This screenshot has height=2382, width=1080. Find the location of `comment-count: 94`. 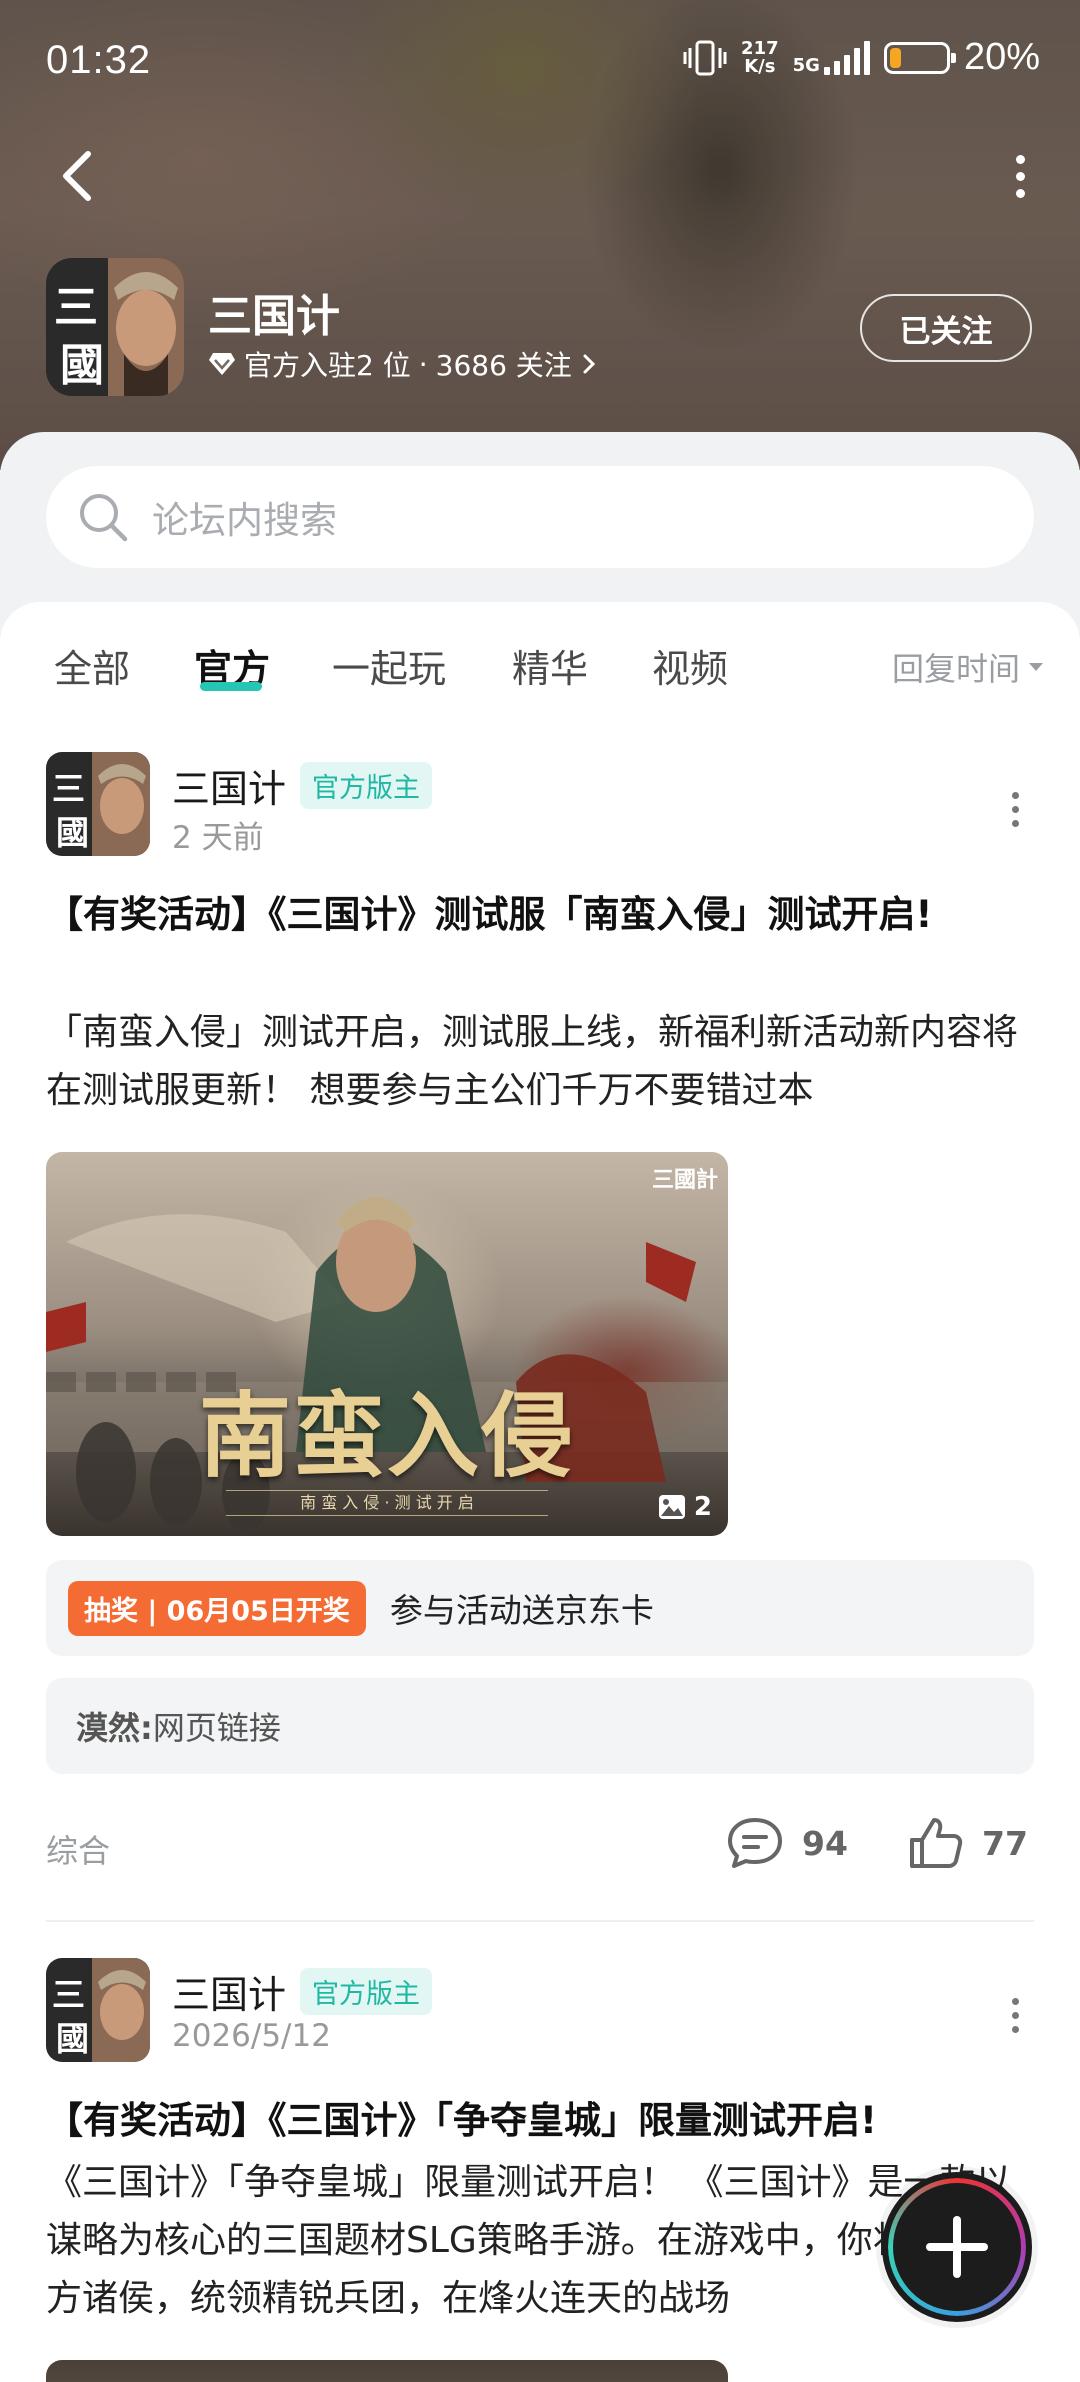

comment-count: 94 is located at coordinates (825, 1843).